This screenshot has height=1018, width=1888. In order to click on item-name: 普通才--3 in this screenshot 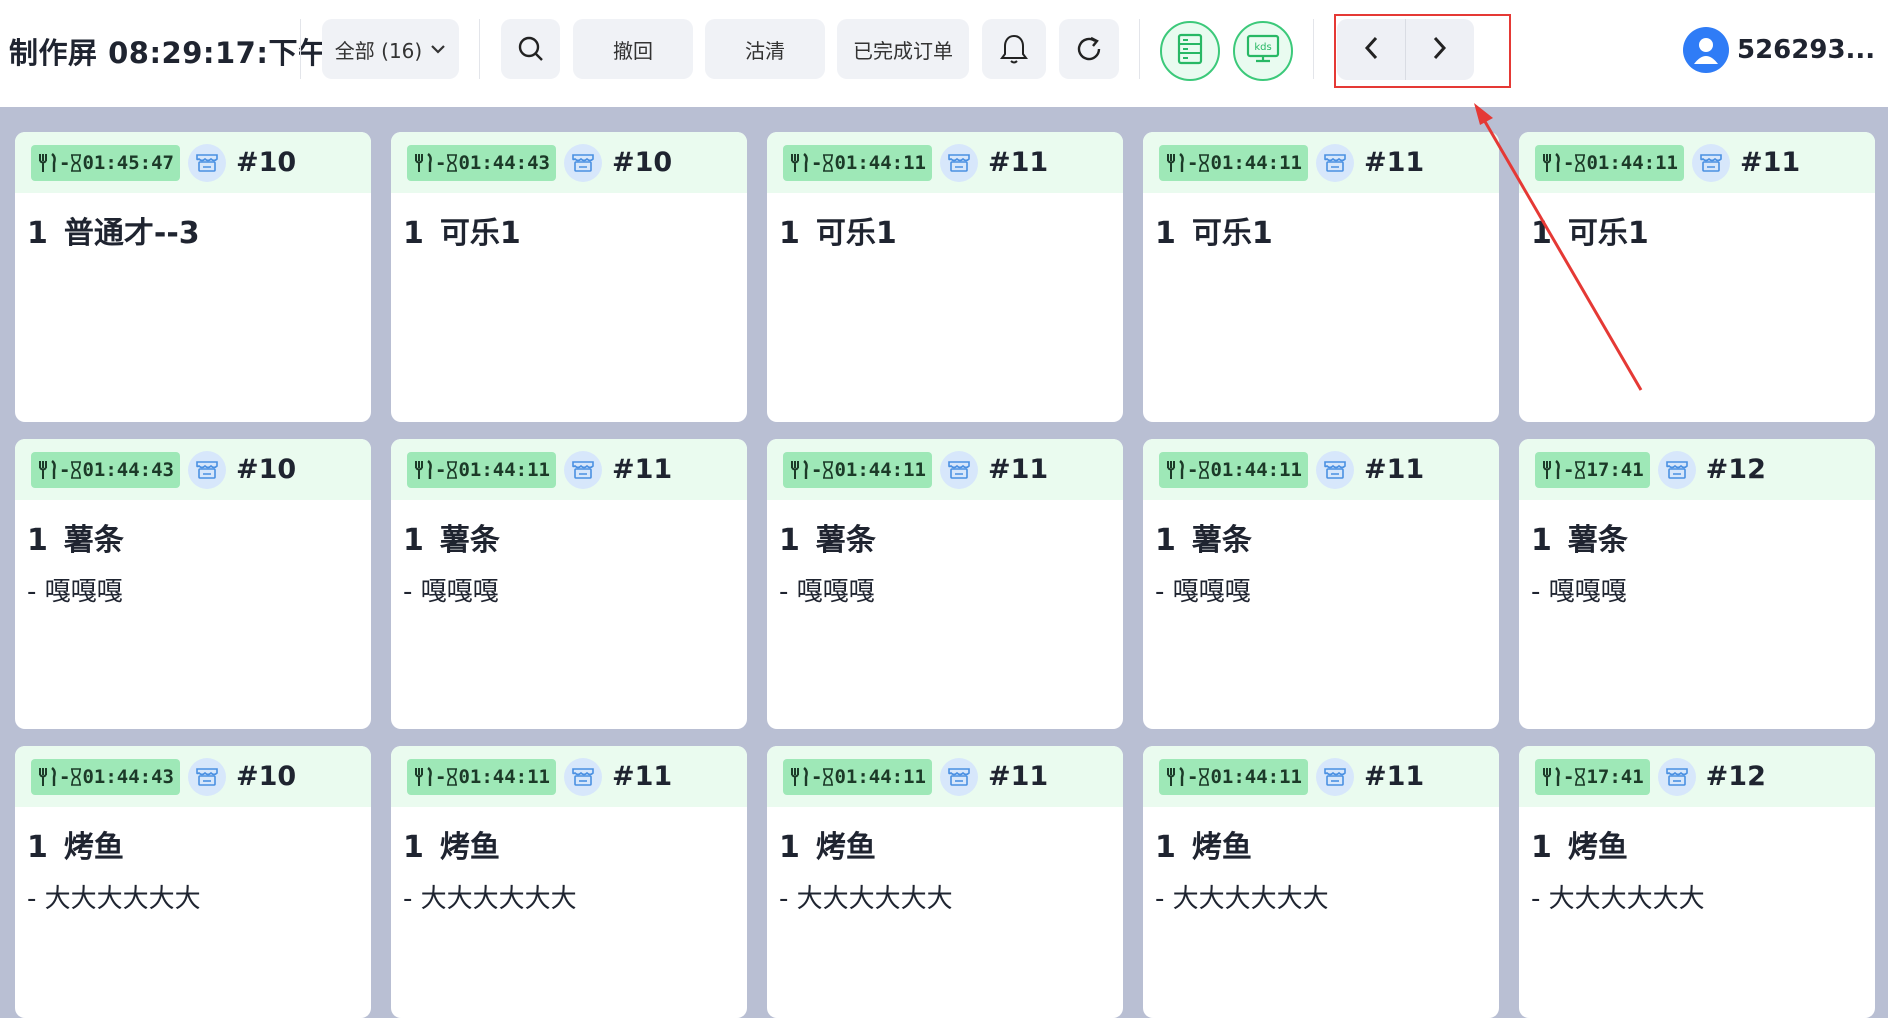, I will do `click(131, 233)`.